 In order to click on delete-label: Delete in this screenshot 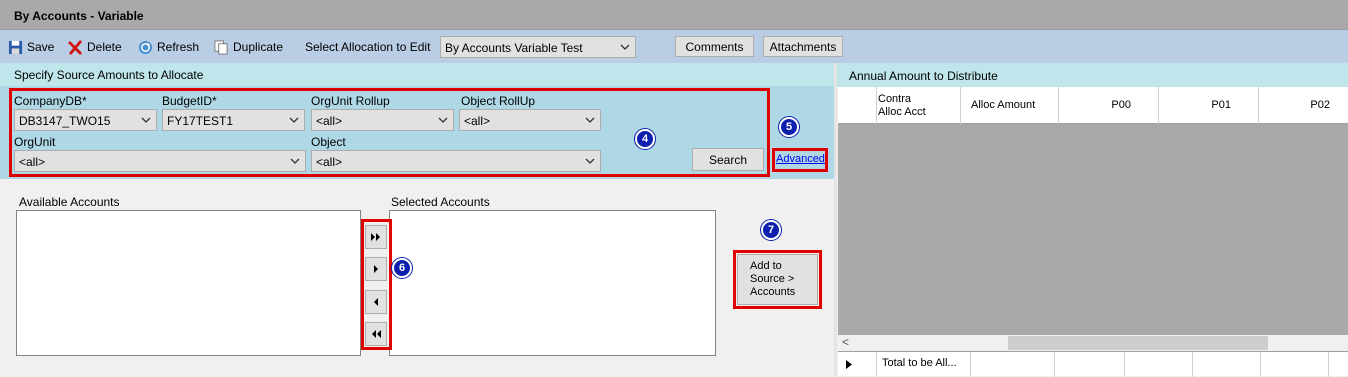, I will do `click(104, 47)`.